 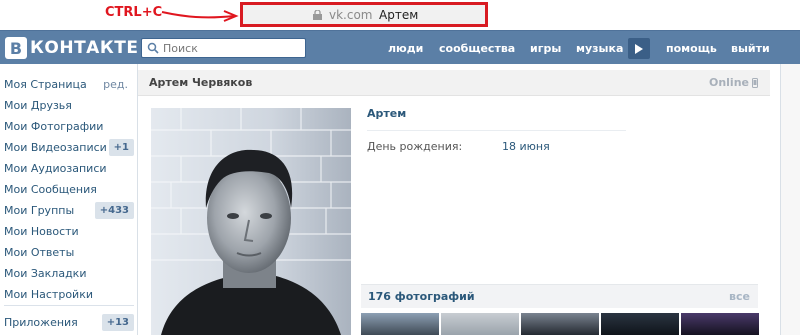 I want to click on nav-communities: сообщества, so click(x=477, y=48).